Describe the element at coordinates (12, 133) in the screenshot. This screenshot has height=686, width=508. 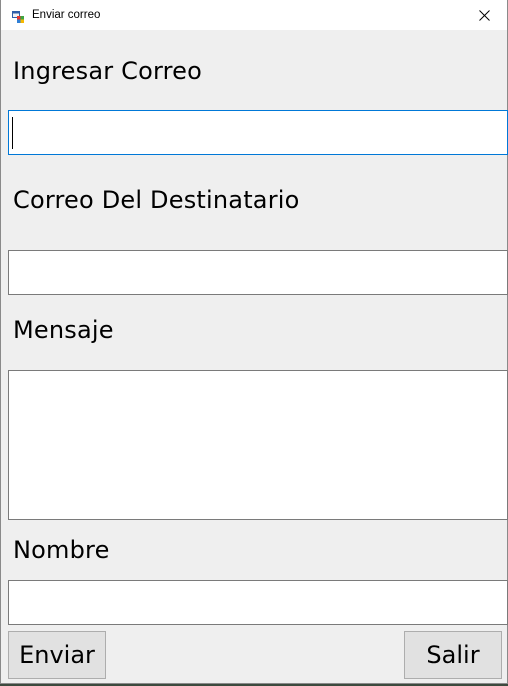
I see `text-caret` at that location.